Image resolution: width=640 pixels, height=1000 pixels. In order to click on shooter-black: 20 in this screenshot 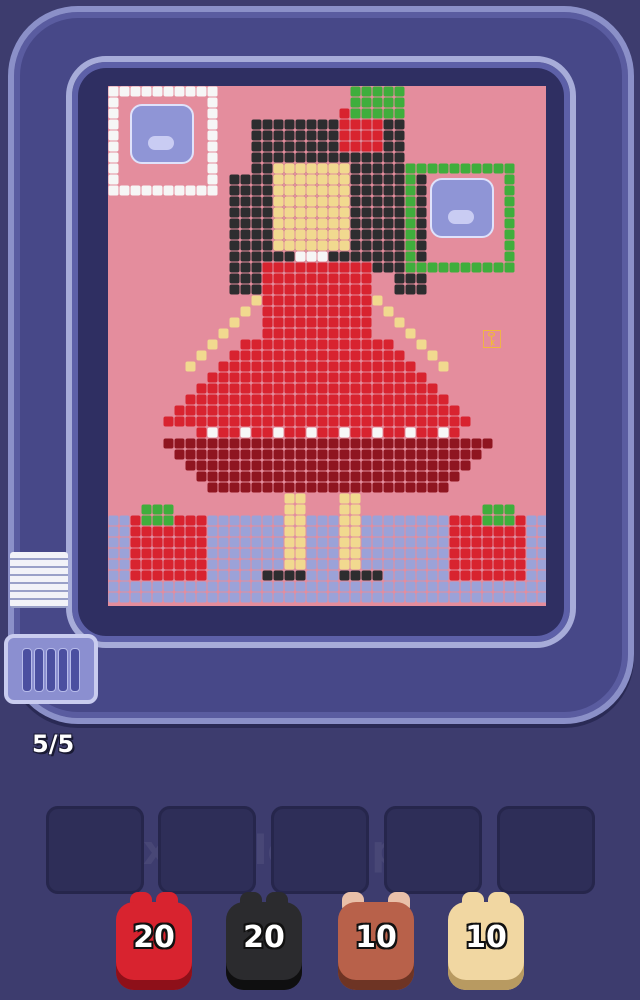, I will do `click(264, 942)`.